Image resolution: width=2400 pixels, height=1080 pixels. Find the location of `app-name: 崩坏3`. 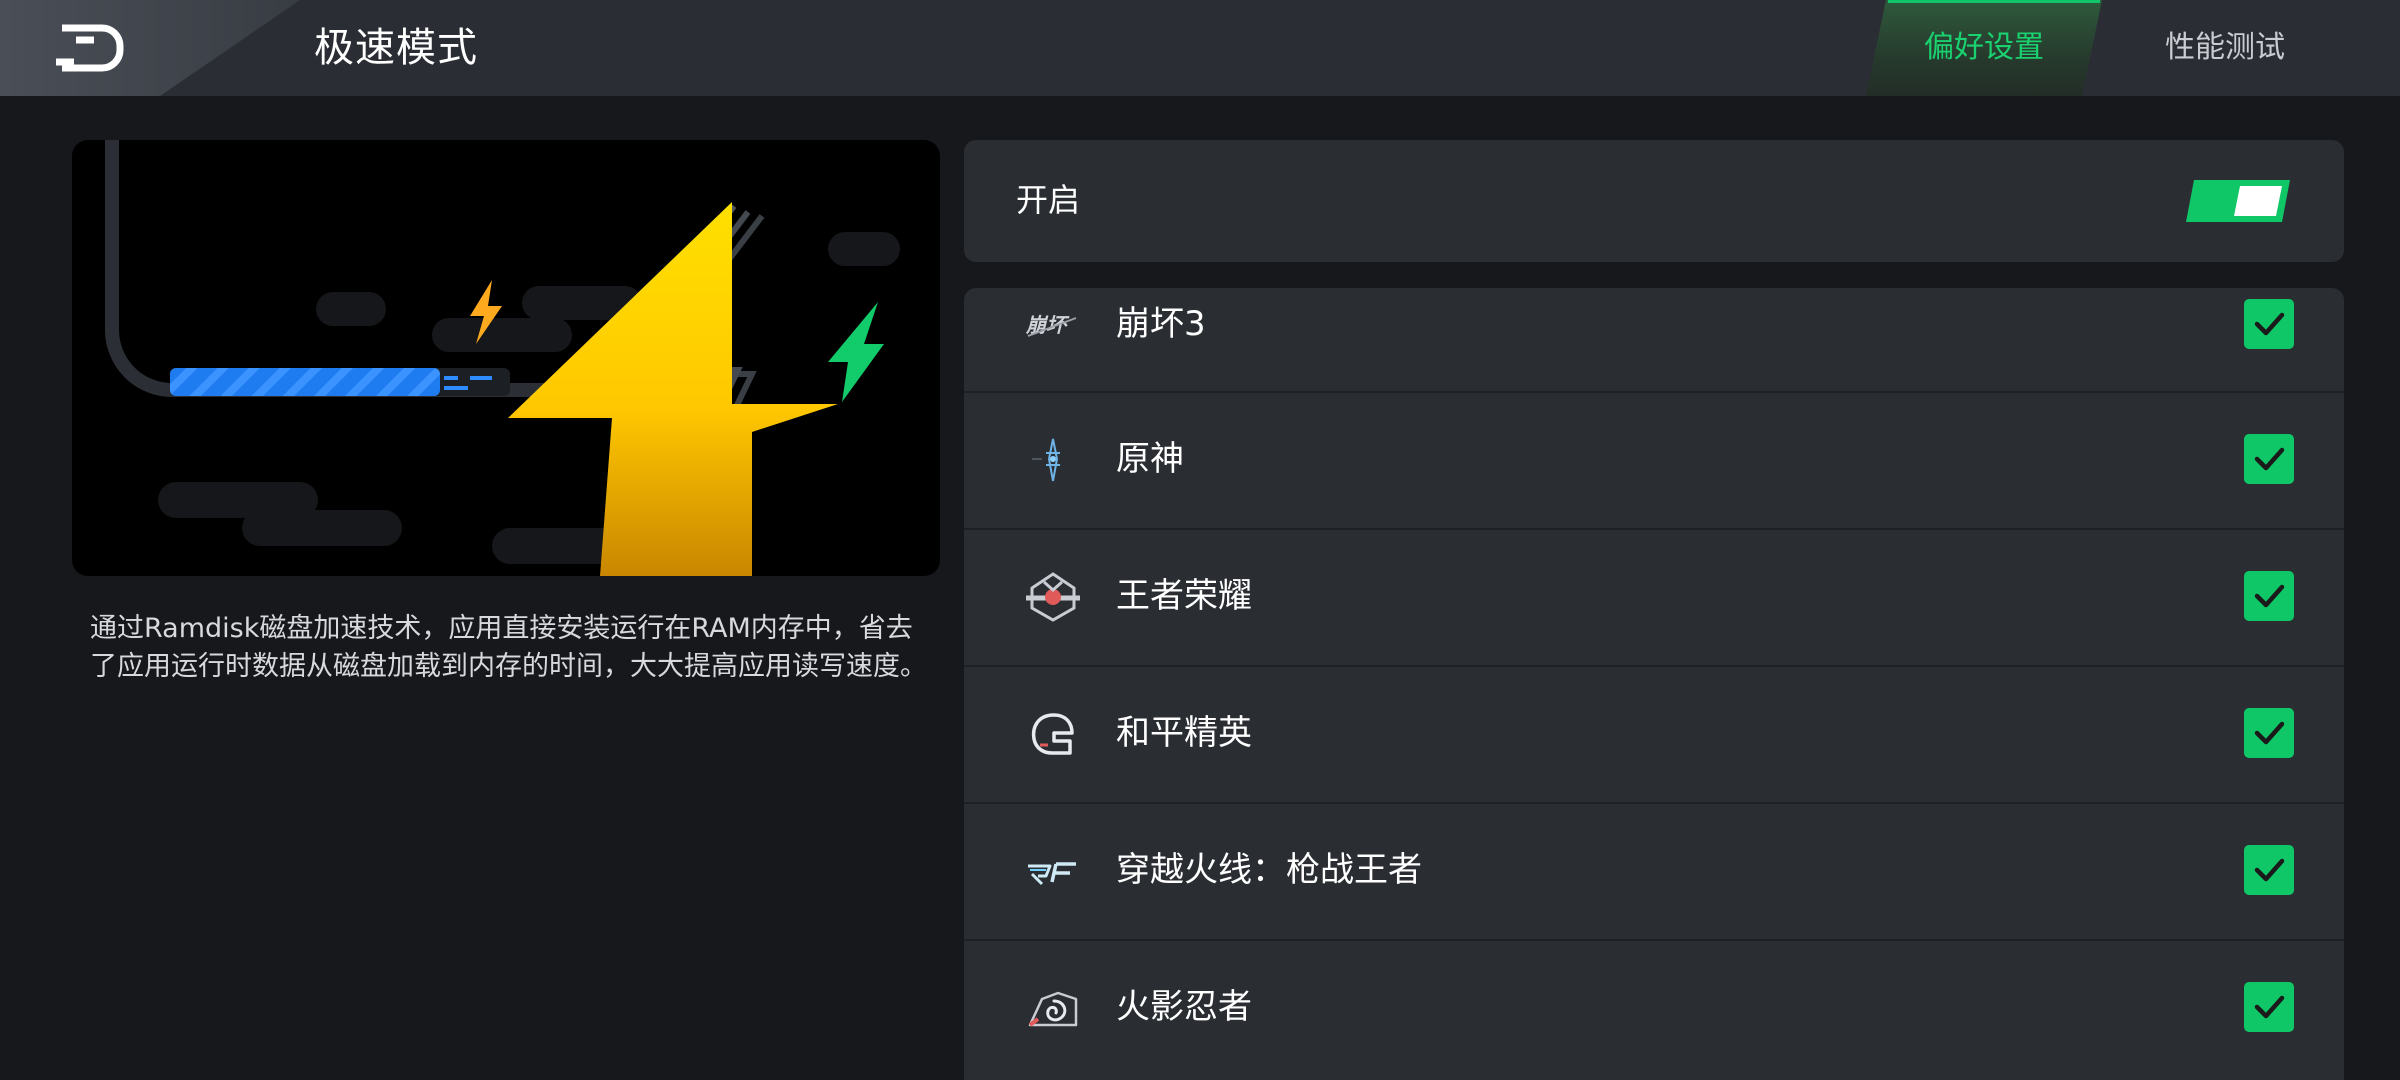

app-name: 崩坏3 is located at coordinates (1161, 324).